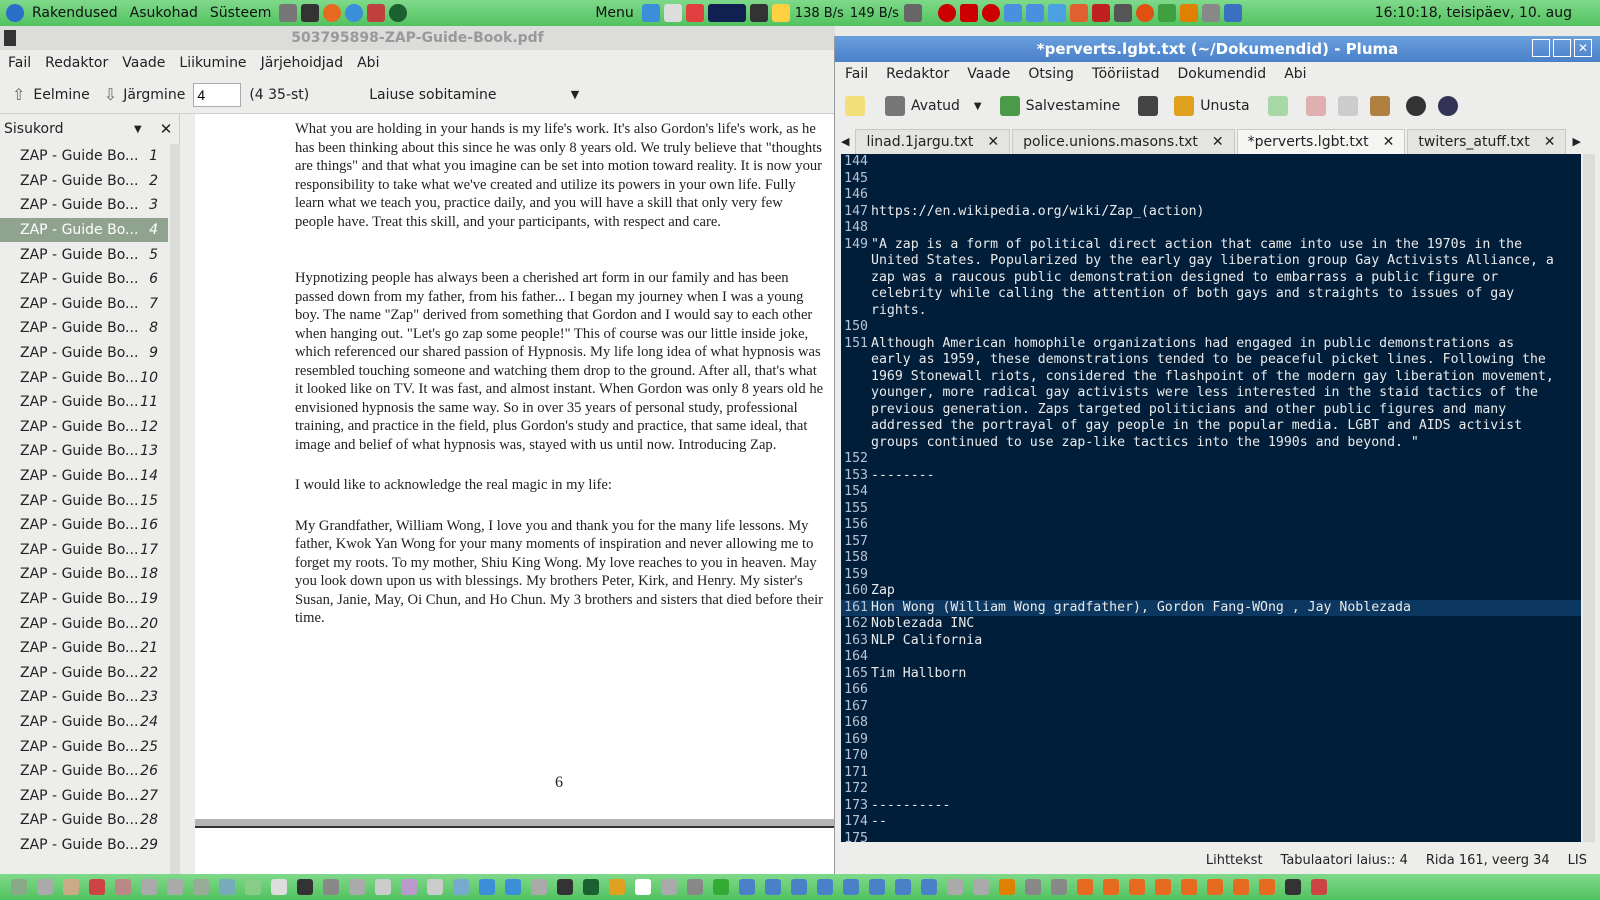 The width and height of the screenshot is (1600, 900). Describe the element at coordinates (84, 623) in the screenshot. I see `outline-item: ZAP - Guide Bo... 20` at that location.